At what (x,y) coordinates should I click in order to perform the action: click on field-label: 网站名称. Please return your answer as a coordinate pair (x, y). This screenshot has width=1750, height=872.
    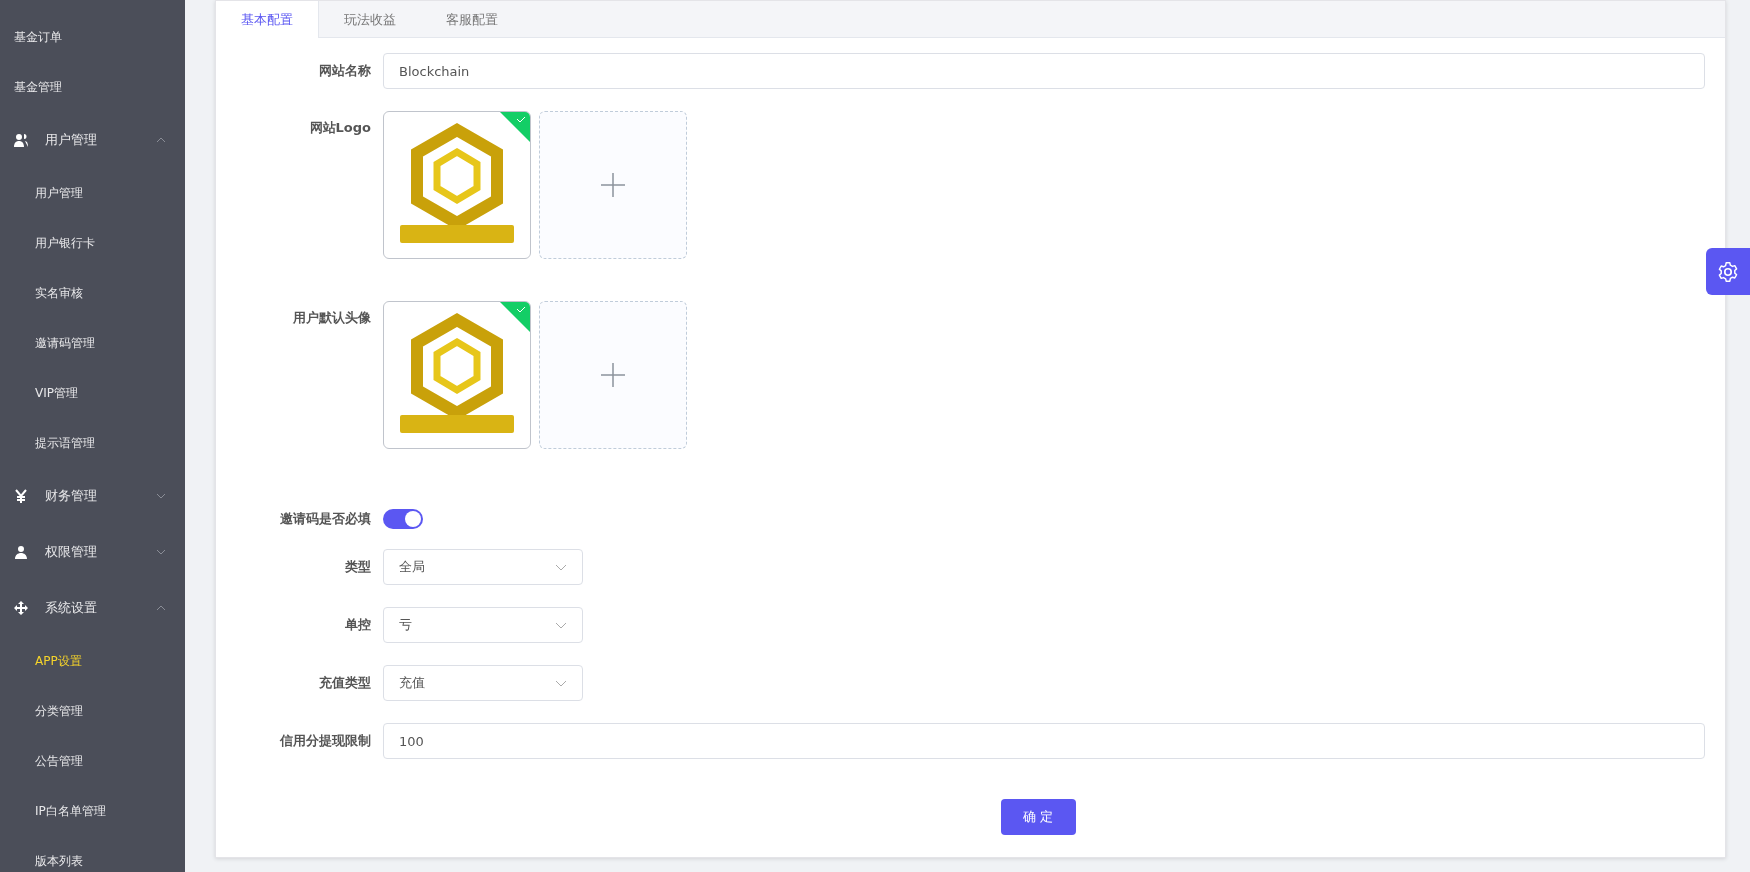
    Looking at the image, I should click on (345, 71).